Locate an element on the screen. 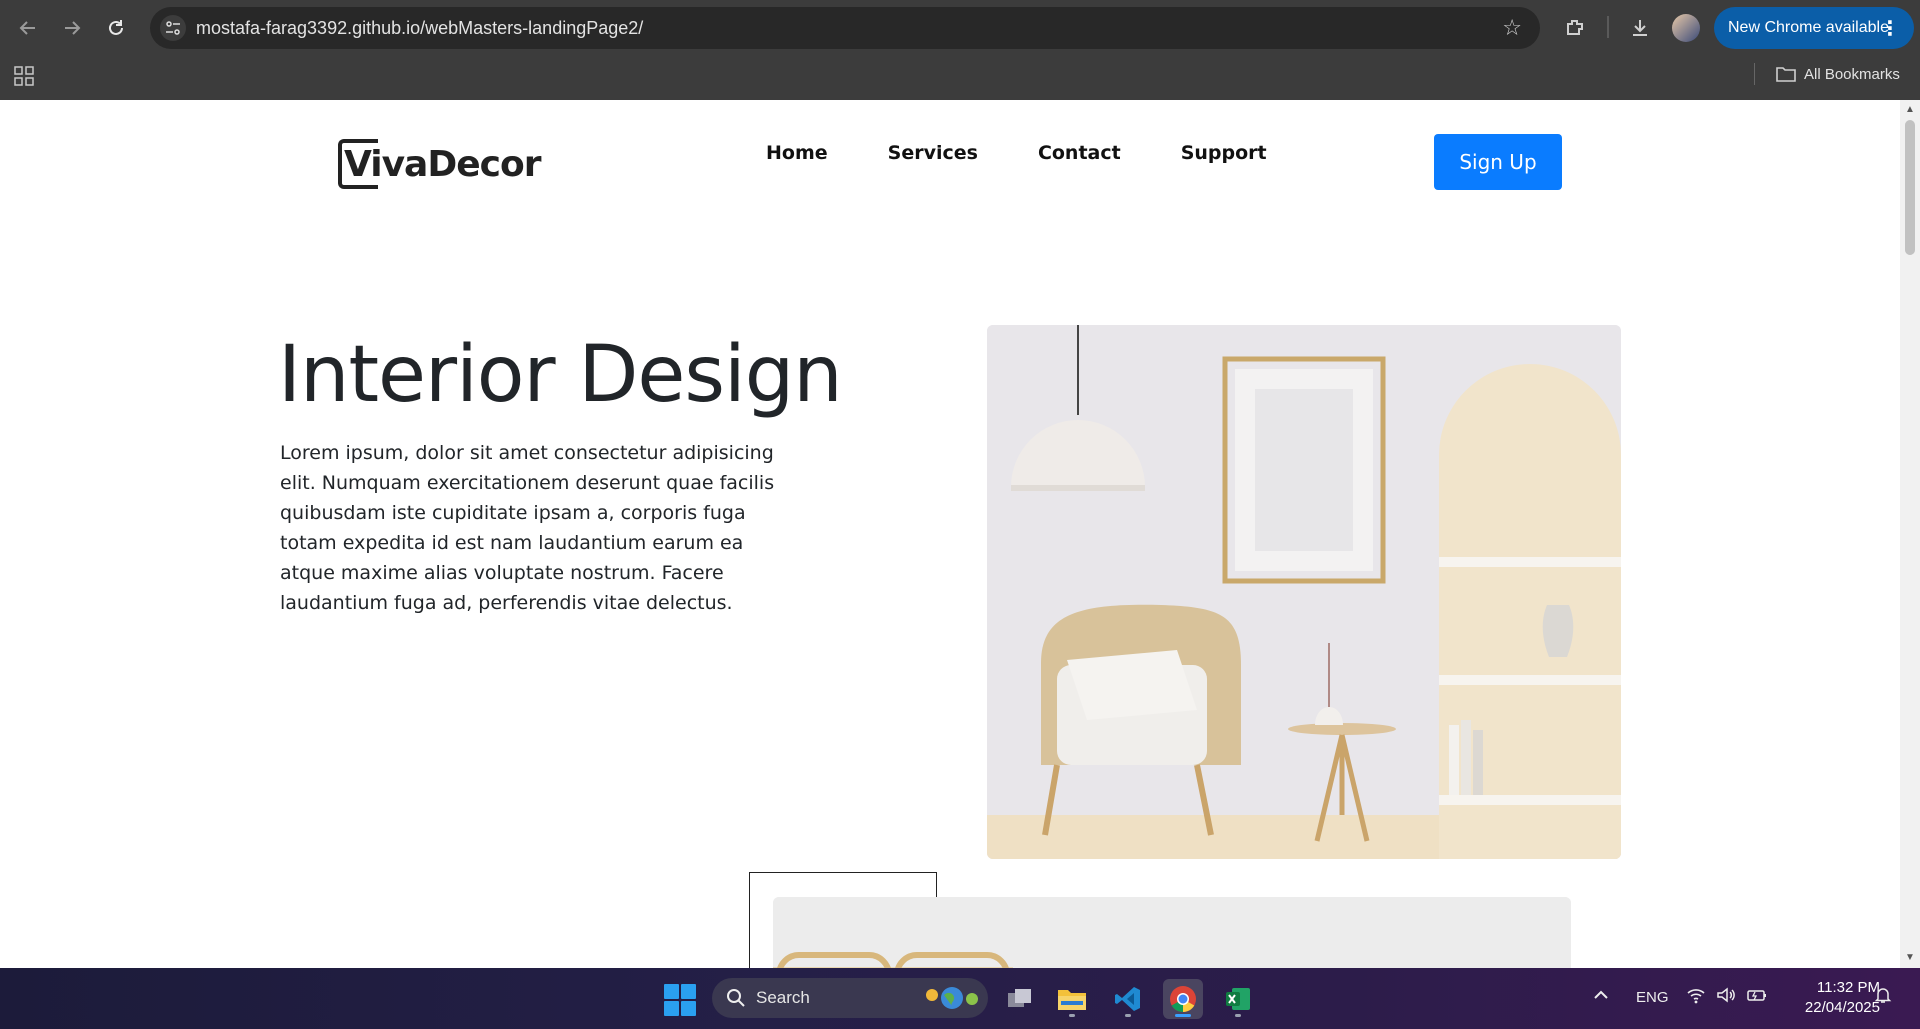 The height and width of the screenshot is (1029, 1920). all-bookmarks-label: All Bookmarks is located at coordinates (1852, 74).